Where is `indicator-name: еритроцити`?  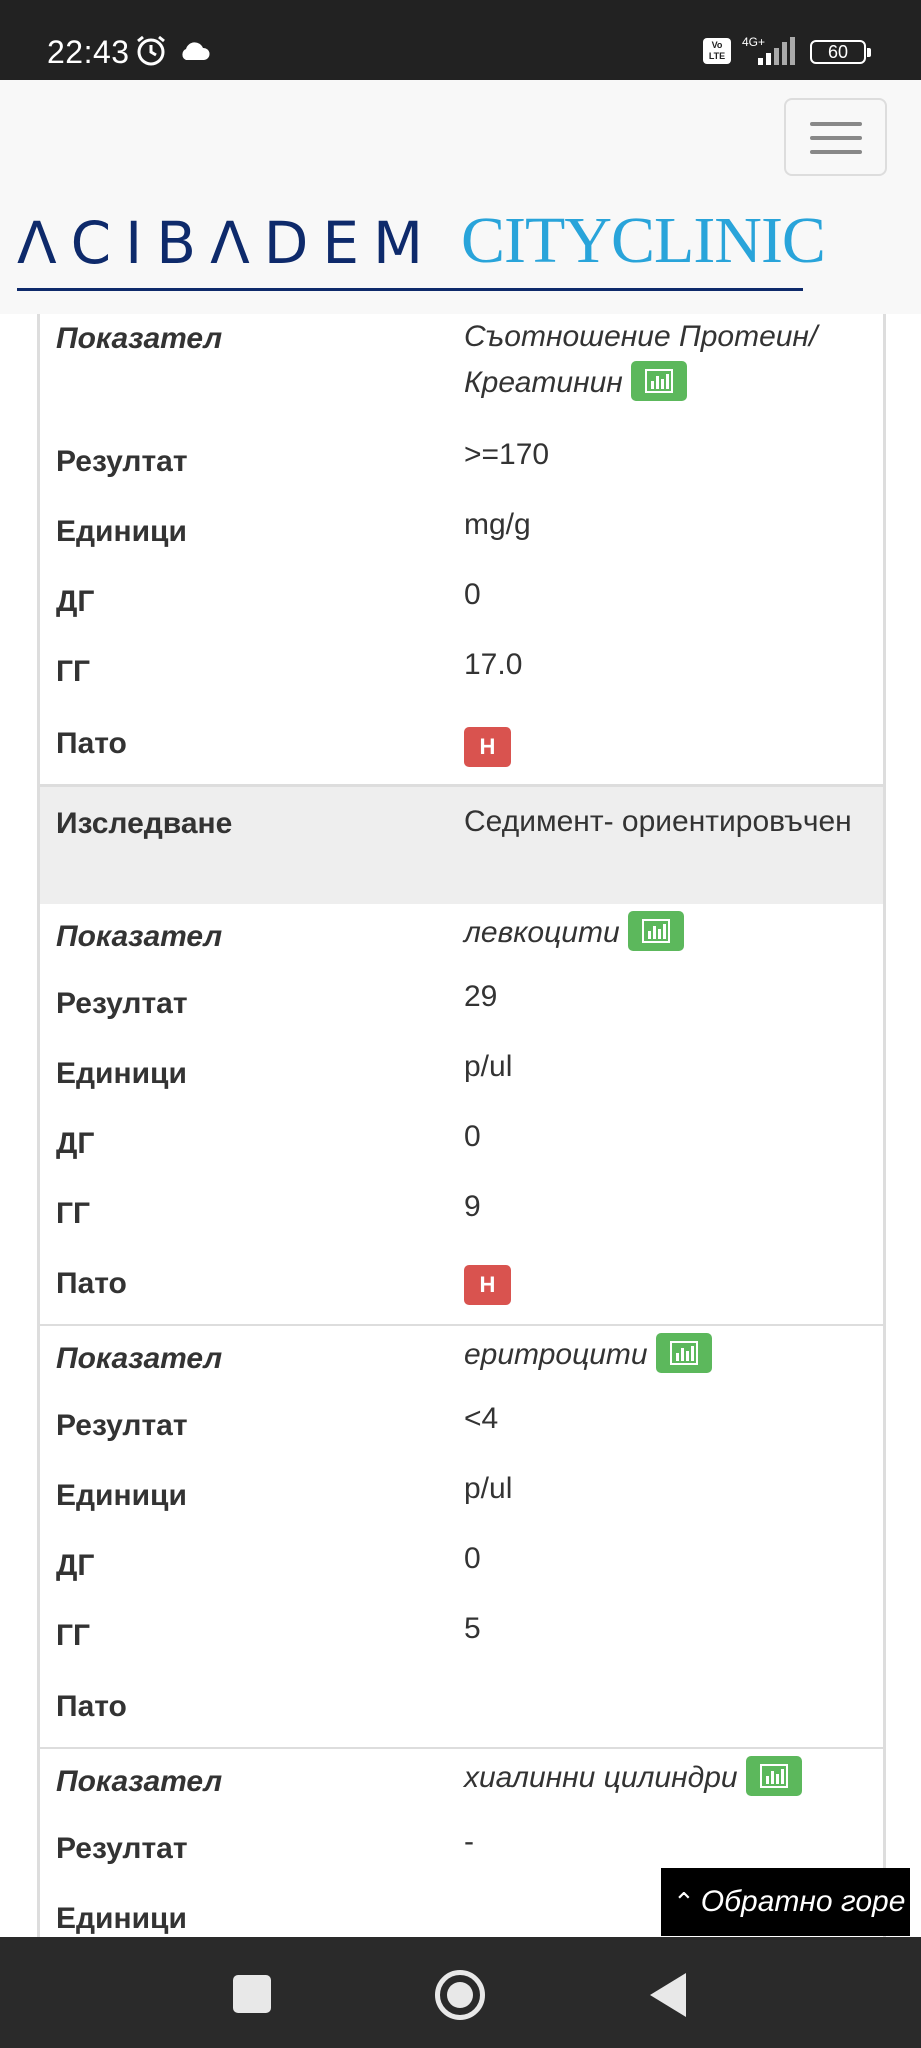 indicator-name: еритроцити is located at coordinates (556, 1354).